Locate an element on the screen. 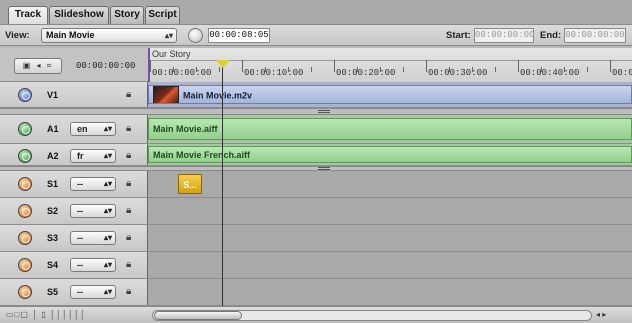  start-label: Start: is located at coordinates (458, 35).